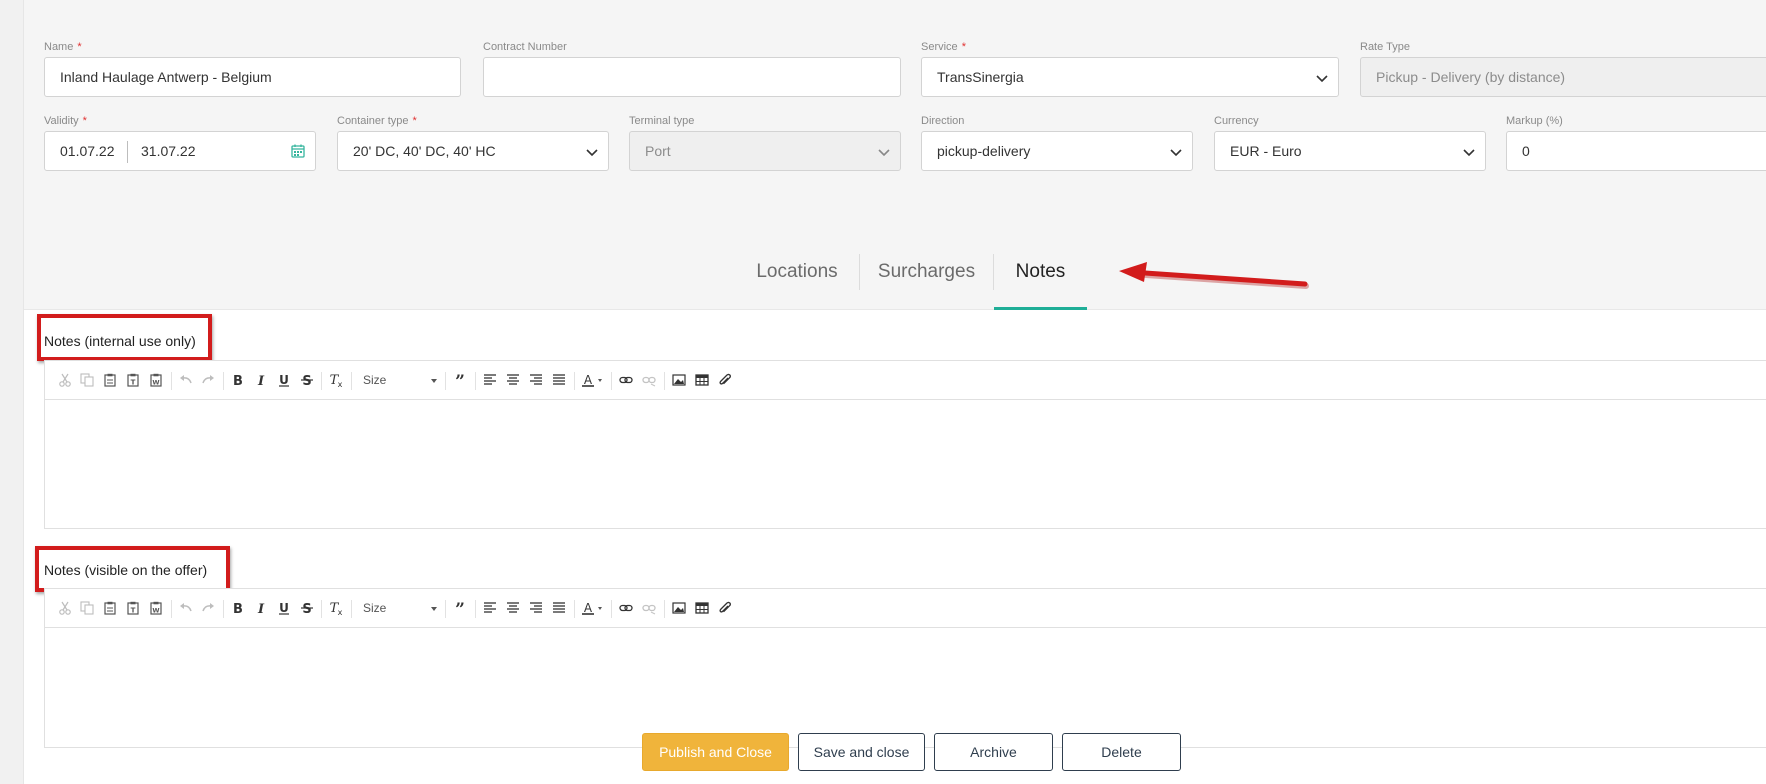  Describe the element at coordinates (1471, 77) in the screenshot. I see `rate-type-value: Pickup - Delivery (by distance)` at that location.